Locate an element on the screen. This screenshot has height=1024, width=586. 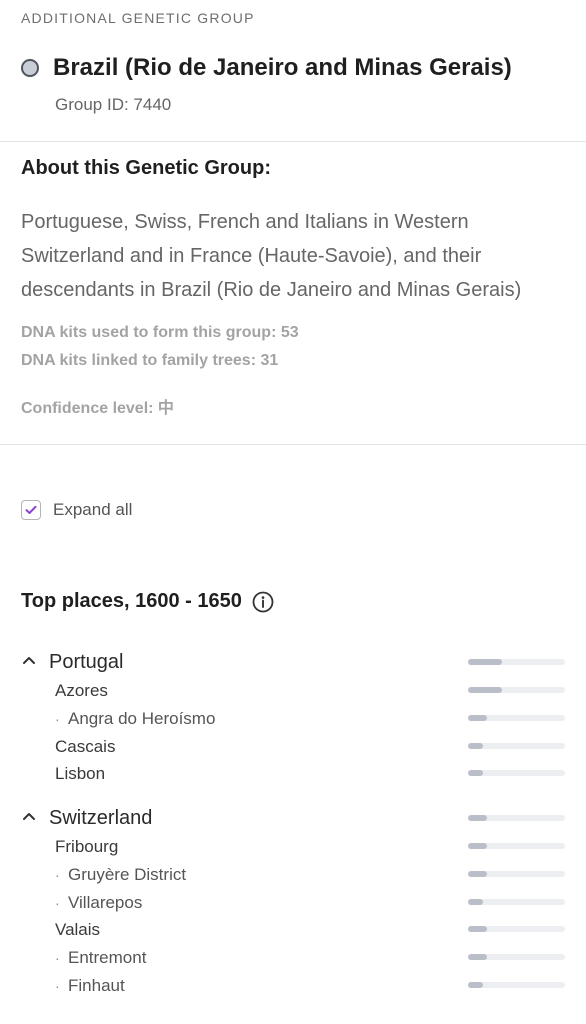
subregion-name: Entremont is located at coordinates (107, 958).